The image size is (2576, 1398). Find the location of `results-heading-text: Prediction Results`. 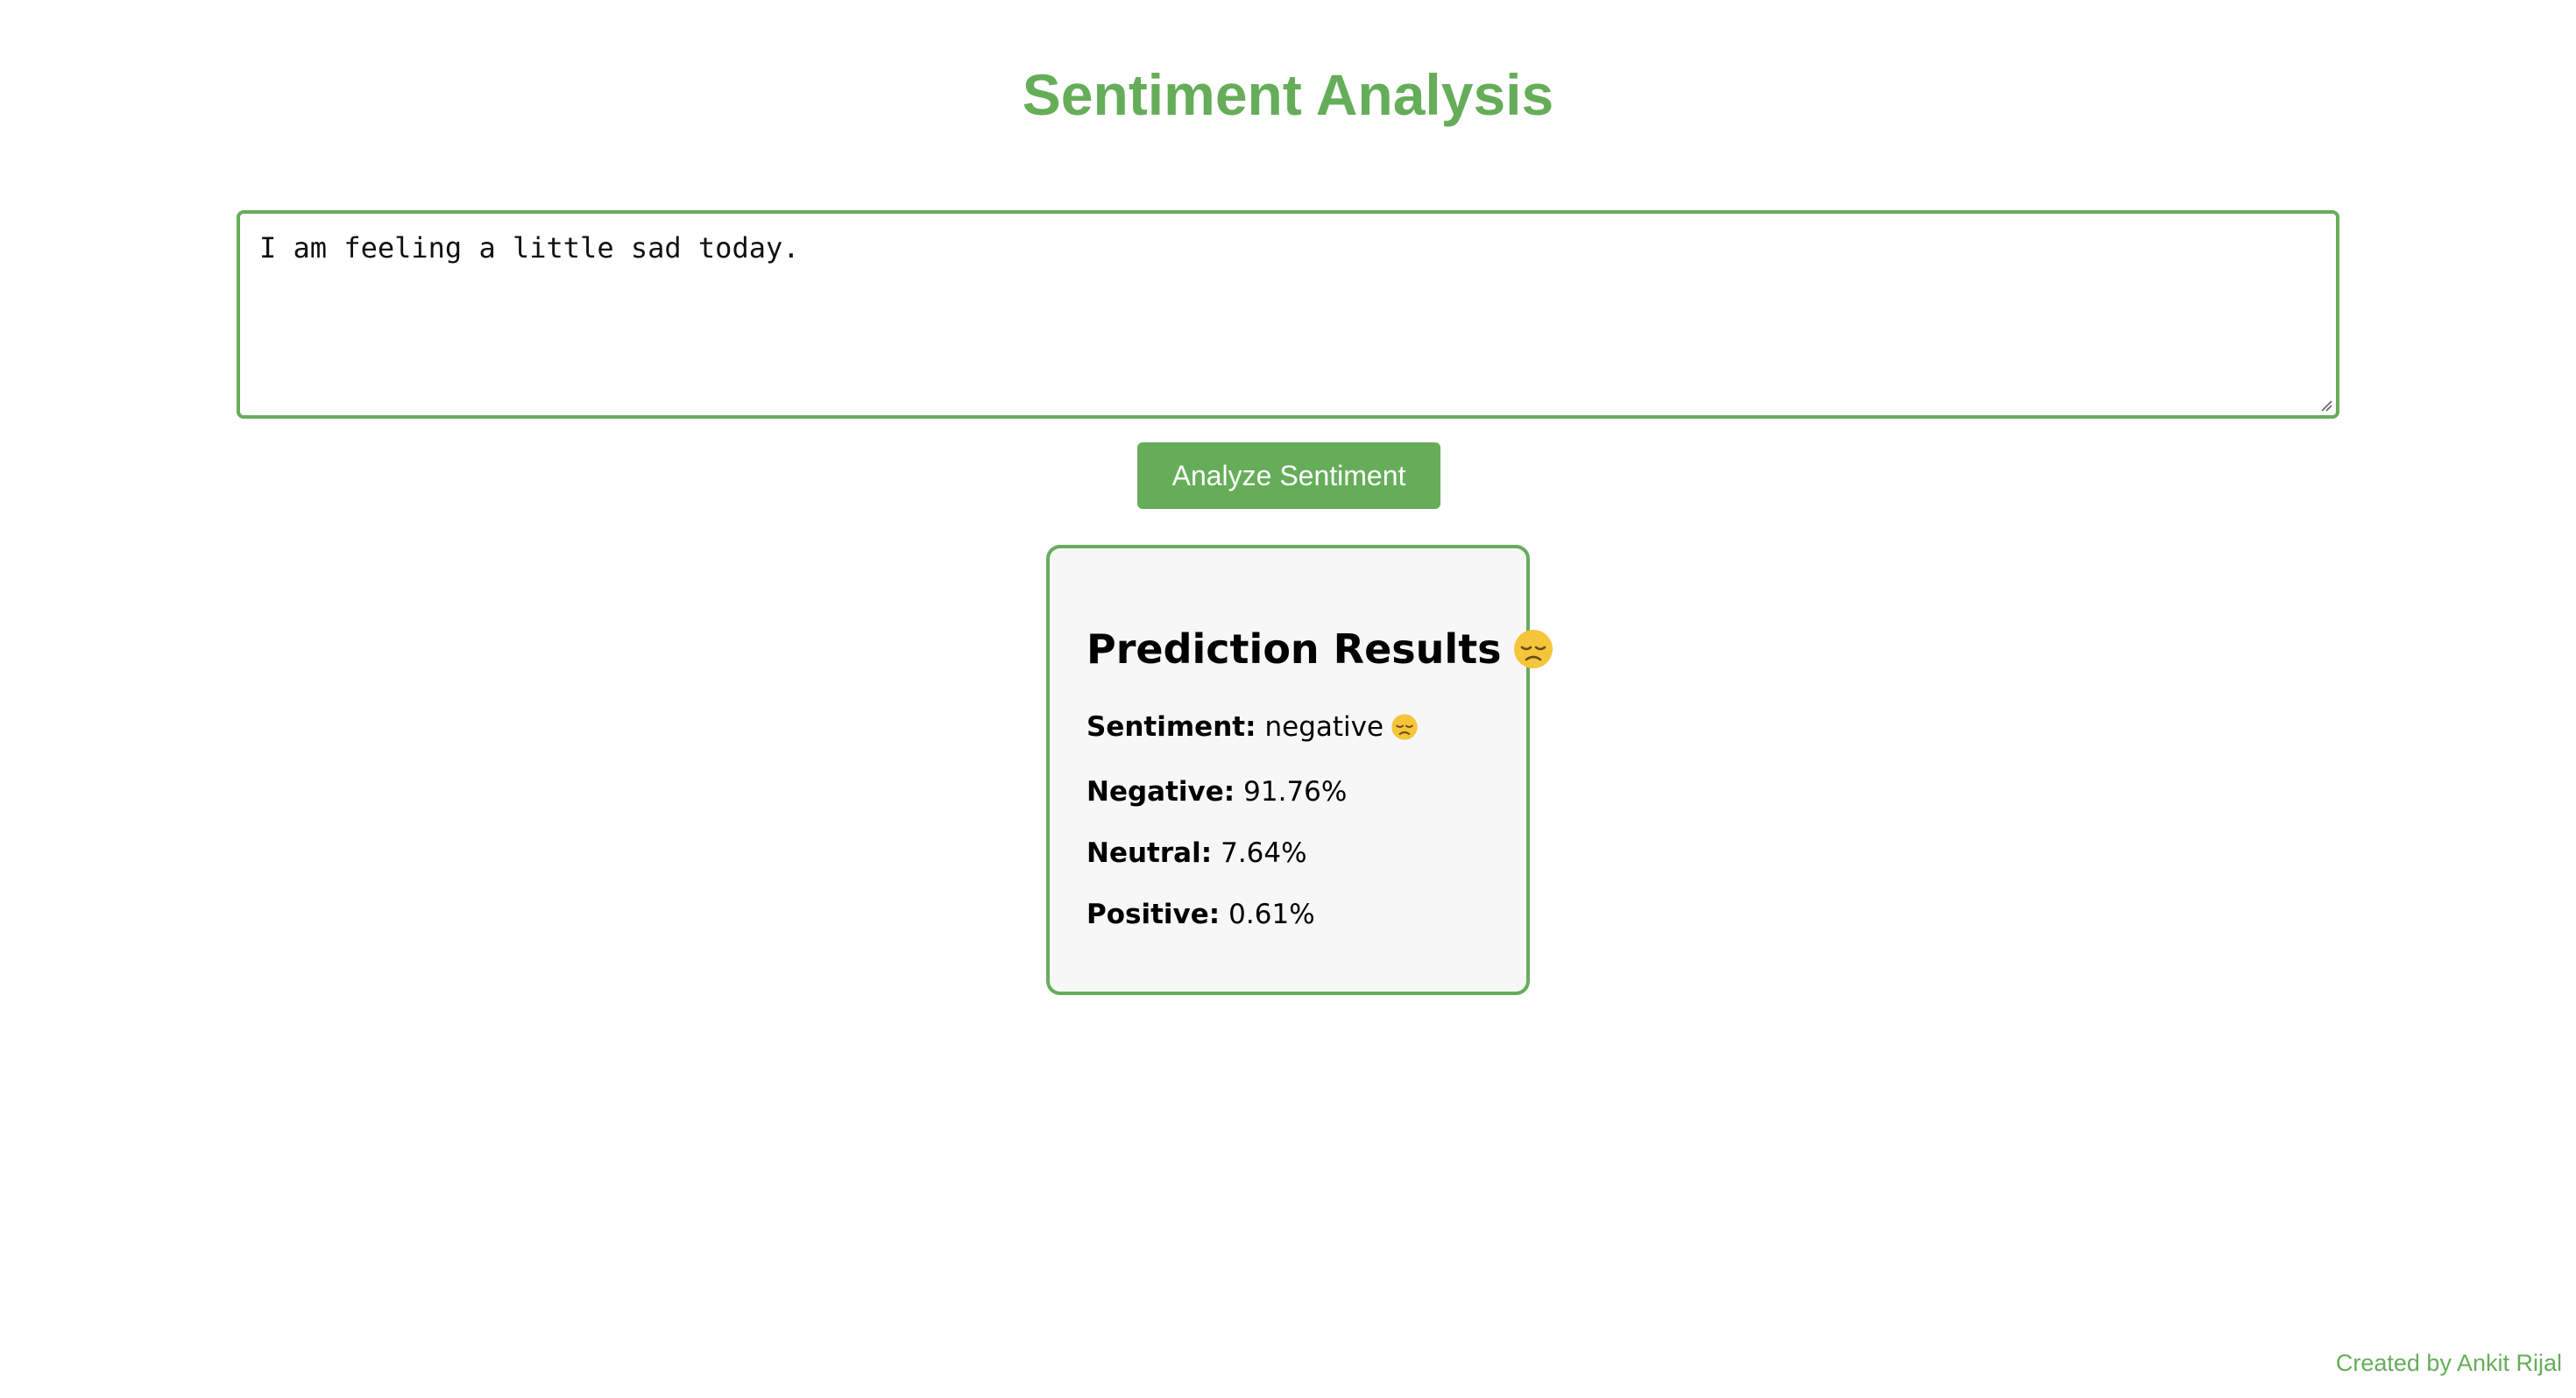

results-heading-text: Prediction Results is located at coordinates (1294, 649).